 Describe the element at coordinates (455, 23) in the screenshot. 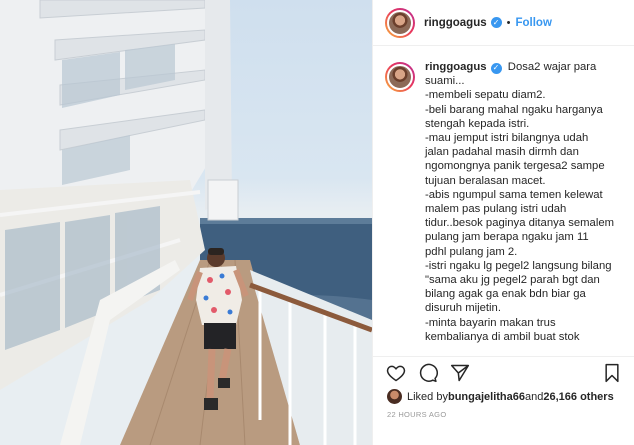

I see `author-username: ringgoagus` at that location.